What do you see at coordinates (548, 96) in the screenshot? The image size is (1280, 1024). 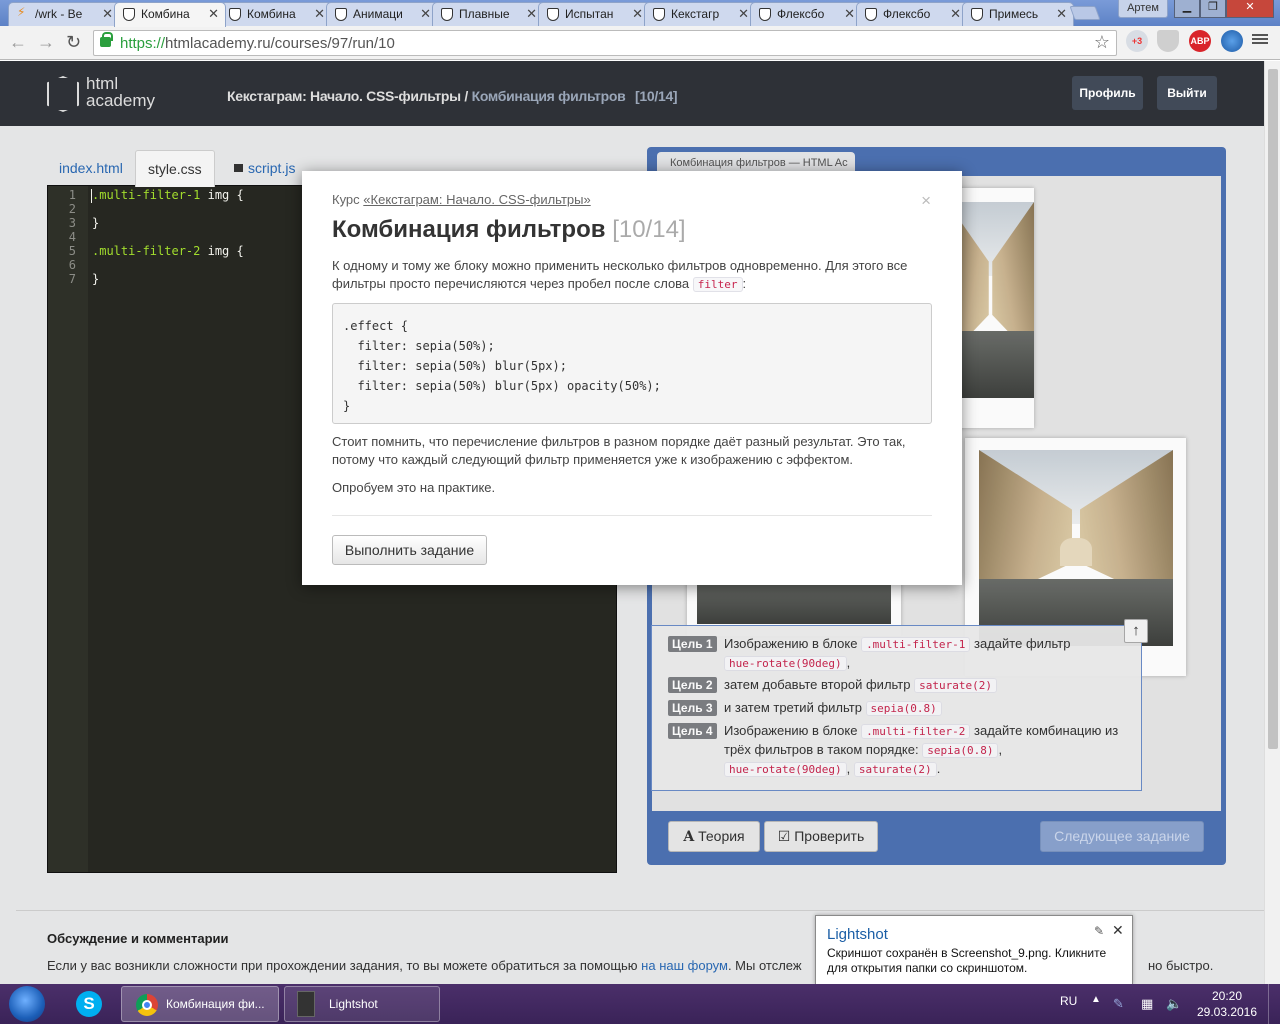 I see `breadcrumb-current: Комбинация фильтров` at bounding box center [548, 96].